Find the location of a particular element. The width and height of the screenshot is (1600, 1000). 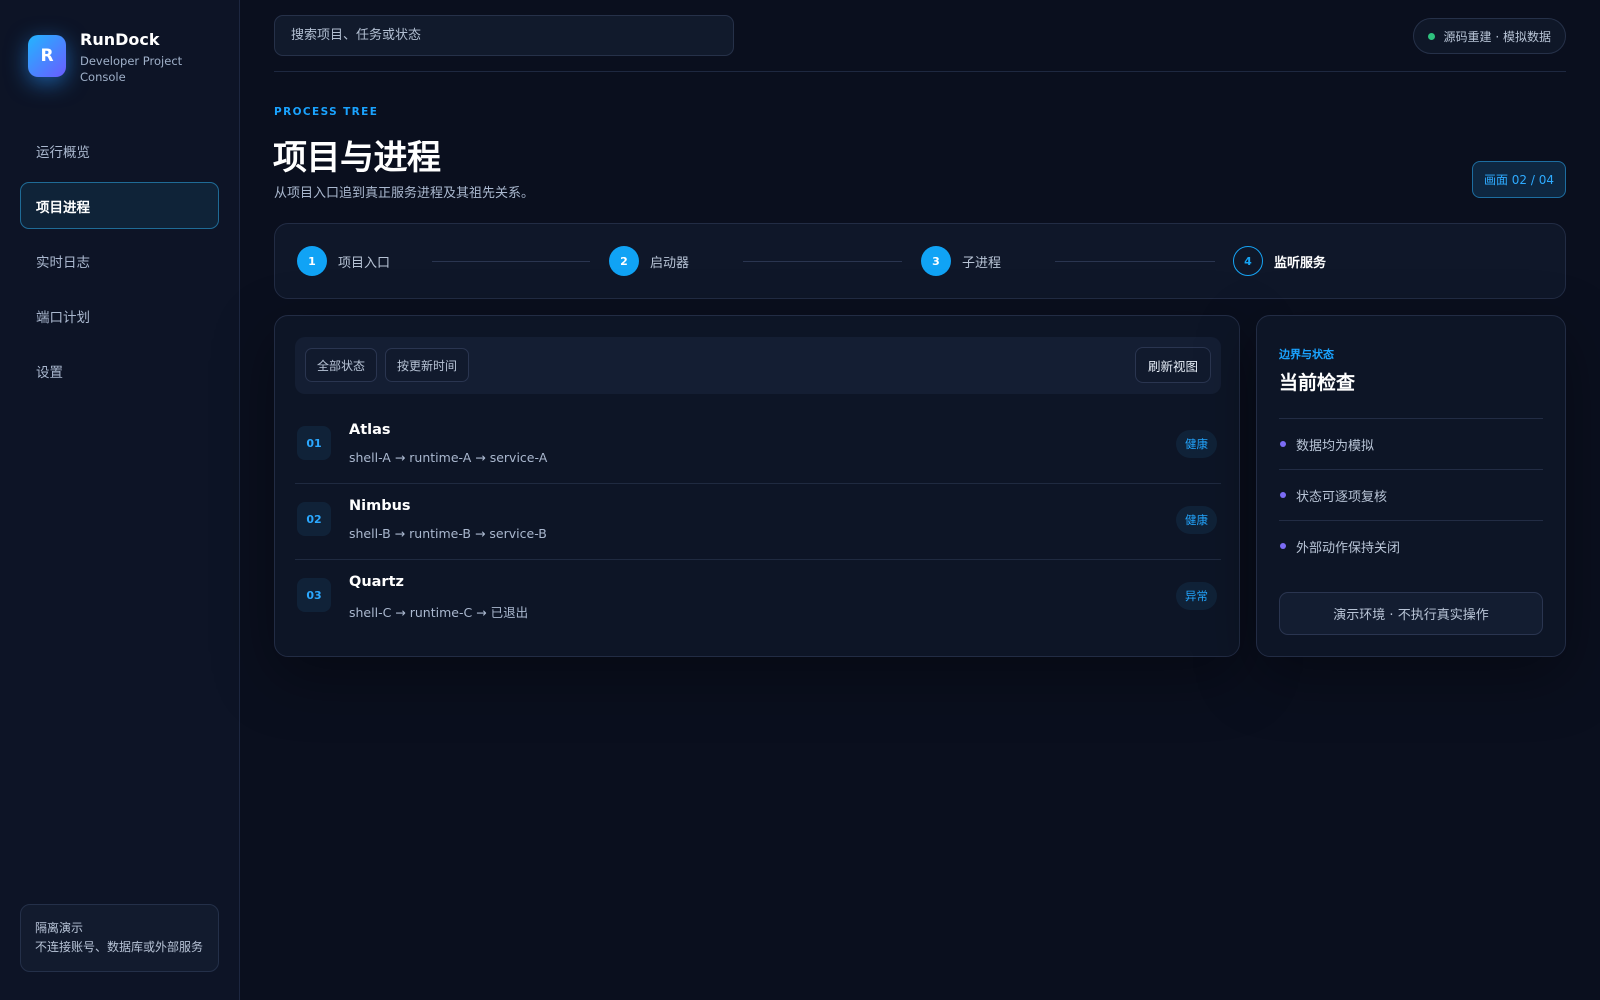

app-logo-icon: R is located at coordinates (47, 56).